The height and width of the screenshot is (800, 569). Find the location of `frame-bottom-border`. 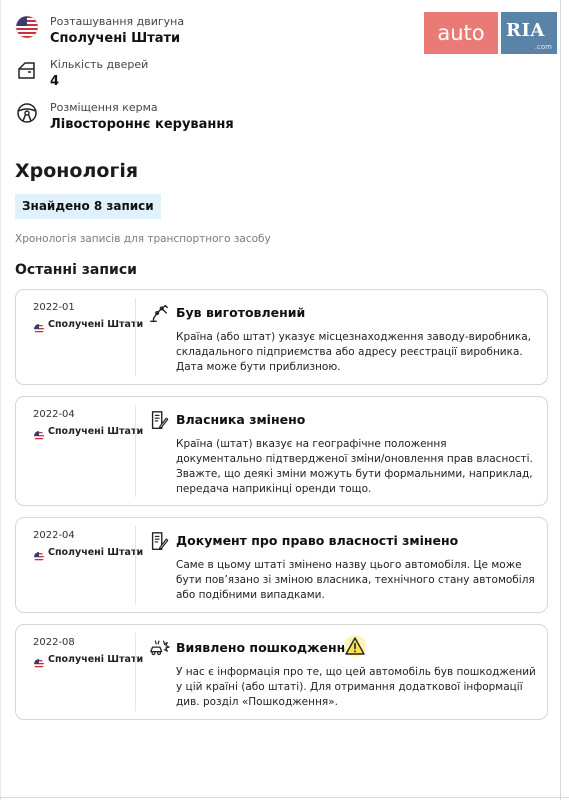

frame-bottom-border is located at coordinates (284, 797).